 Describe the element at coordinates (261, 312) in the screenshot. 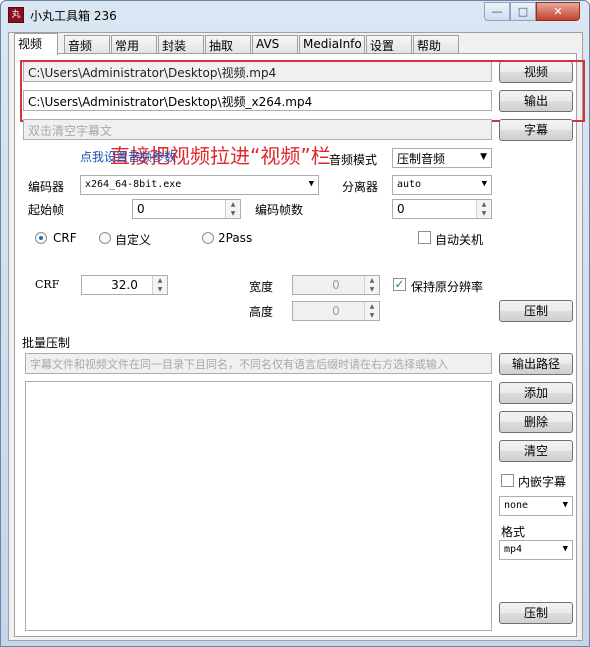

I see `height-label: 高度` at that location.